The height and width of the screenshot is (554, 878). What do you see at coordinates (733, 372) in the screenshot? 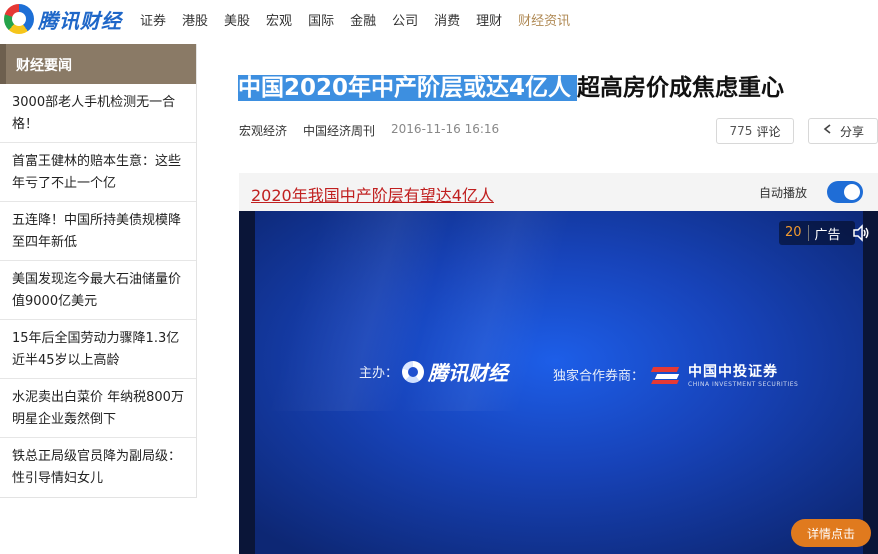
I see `partner-name-cn: 中国中投证券` at bounding box center [733, 372].